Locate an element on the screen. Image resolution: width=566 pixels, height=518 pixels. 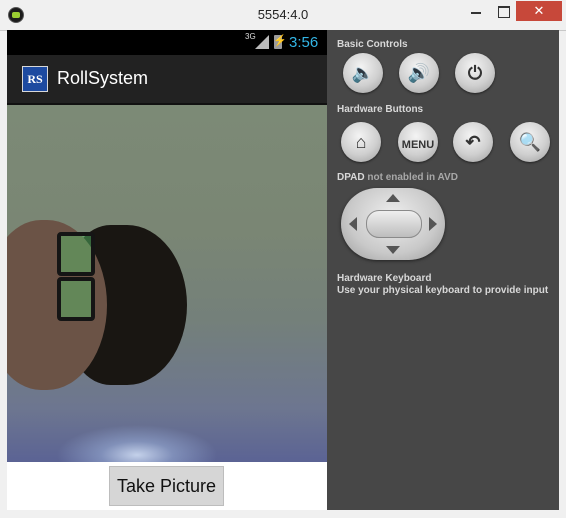
status-clock: 3:56 is located at coordinates (304, 42).